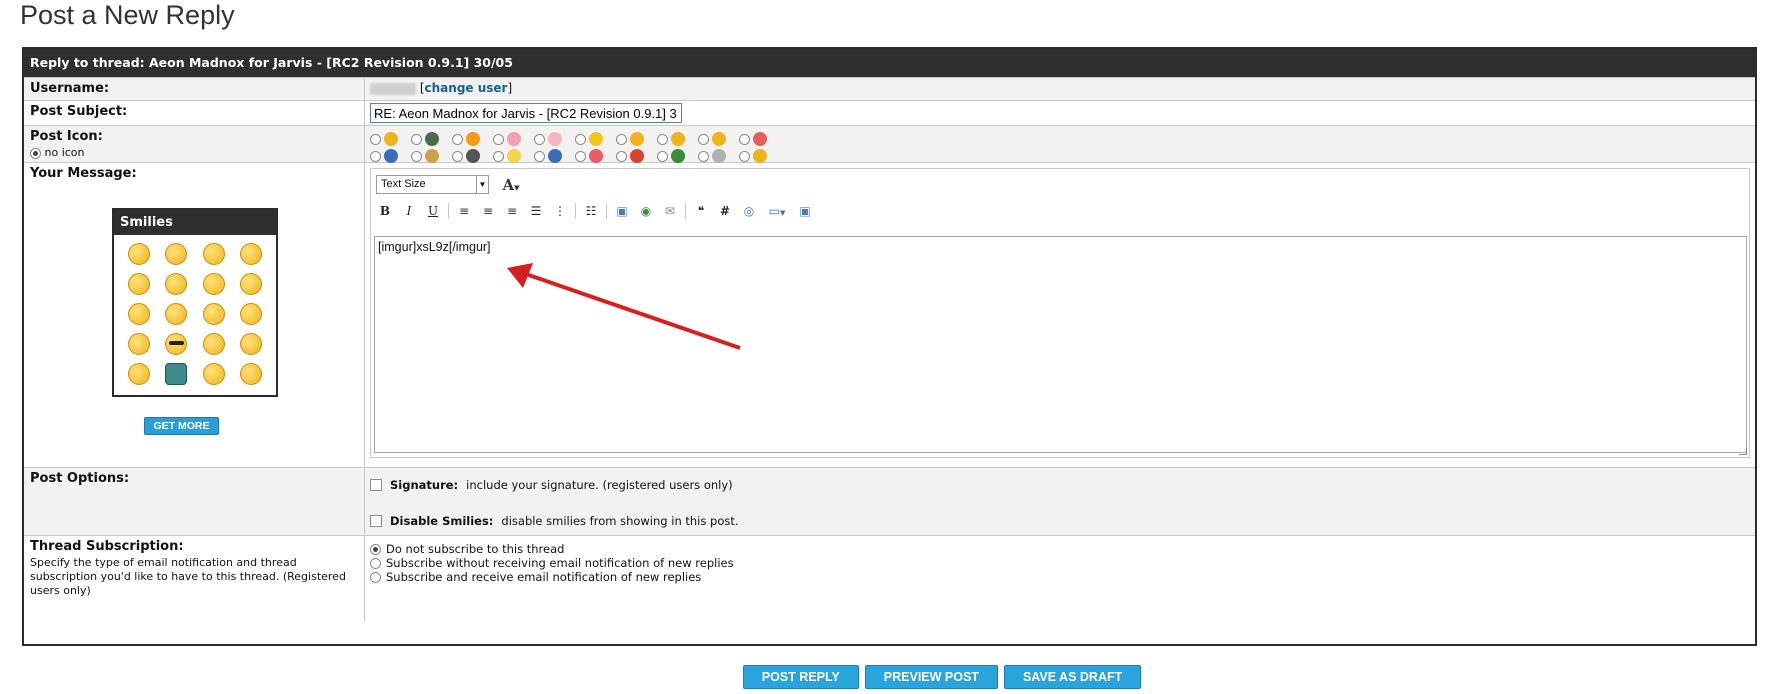 This screenshot has height=694, width=1778. Describe the element at coordinates (777, 211) in the screenshot. I see `tv-video-icon: ▭▼` at that location.